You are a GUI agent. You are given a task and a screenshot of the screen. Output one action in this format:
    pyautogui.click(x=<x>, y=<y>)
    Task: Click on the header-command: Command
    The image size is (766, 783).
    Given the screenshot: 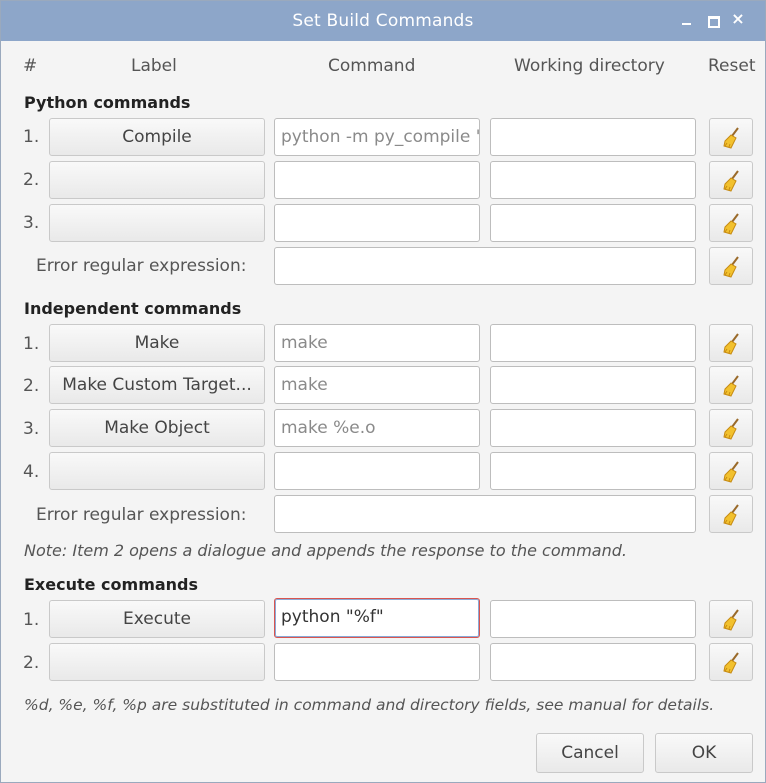 What is the action you would take?
    pyautogui.click(x=372, y=66)
    